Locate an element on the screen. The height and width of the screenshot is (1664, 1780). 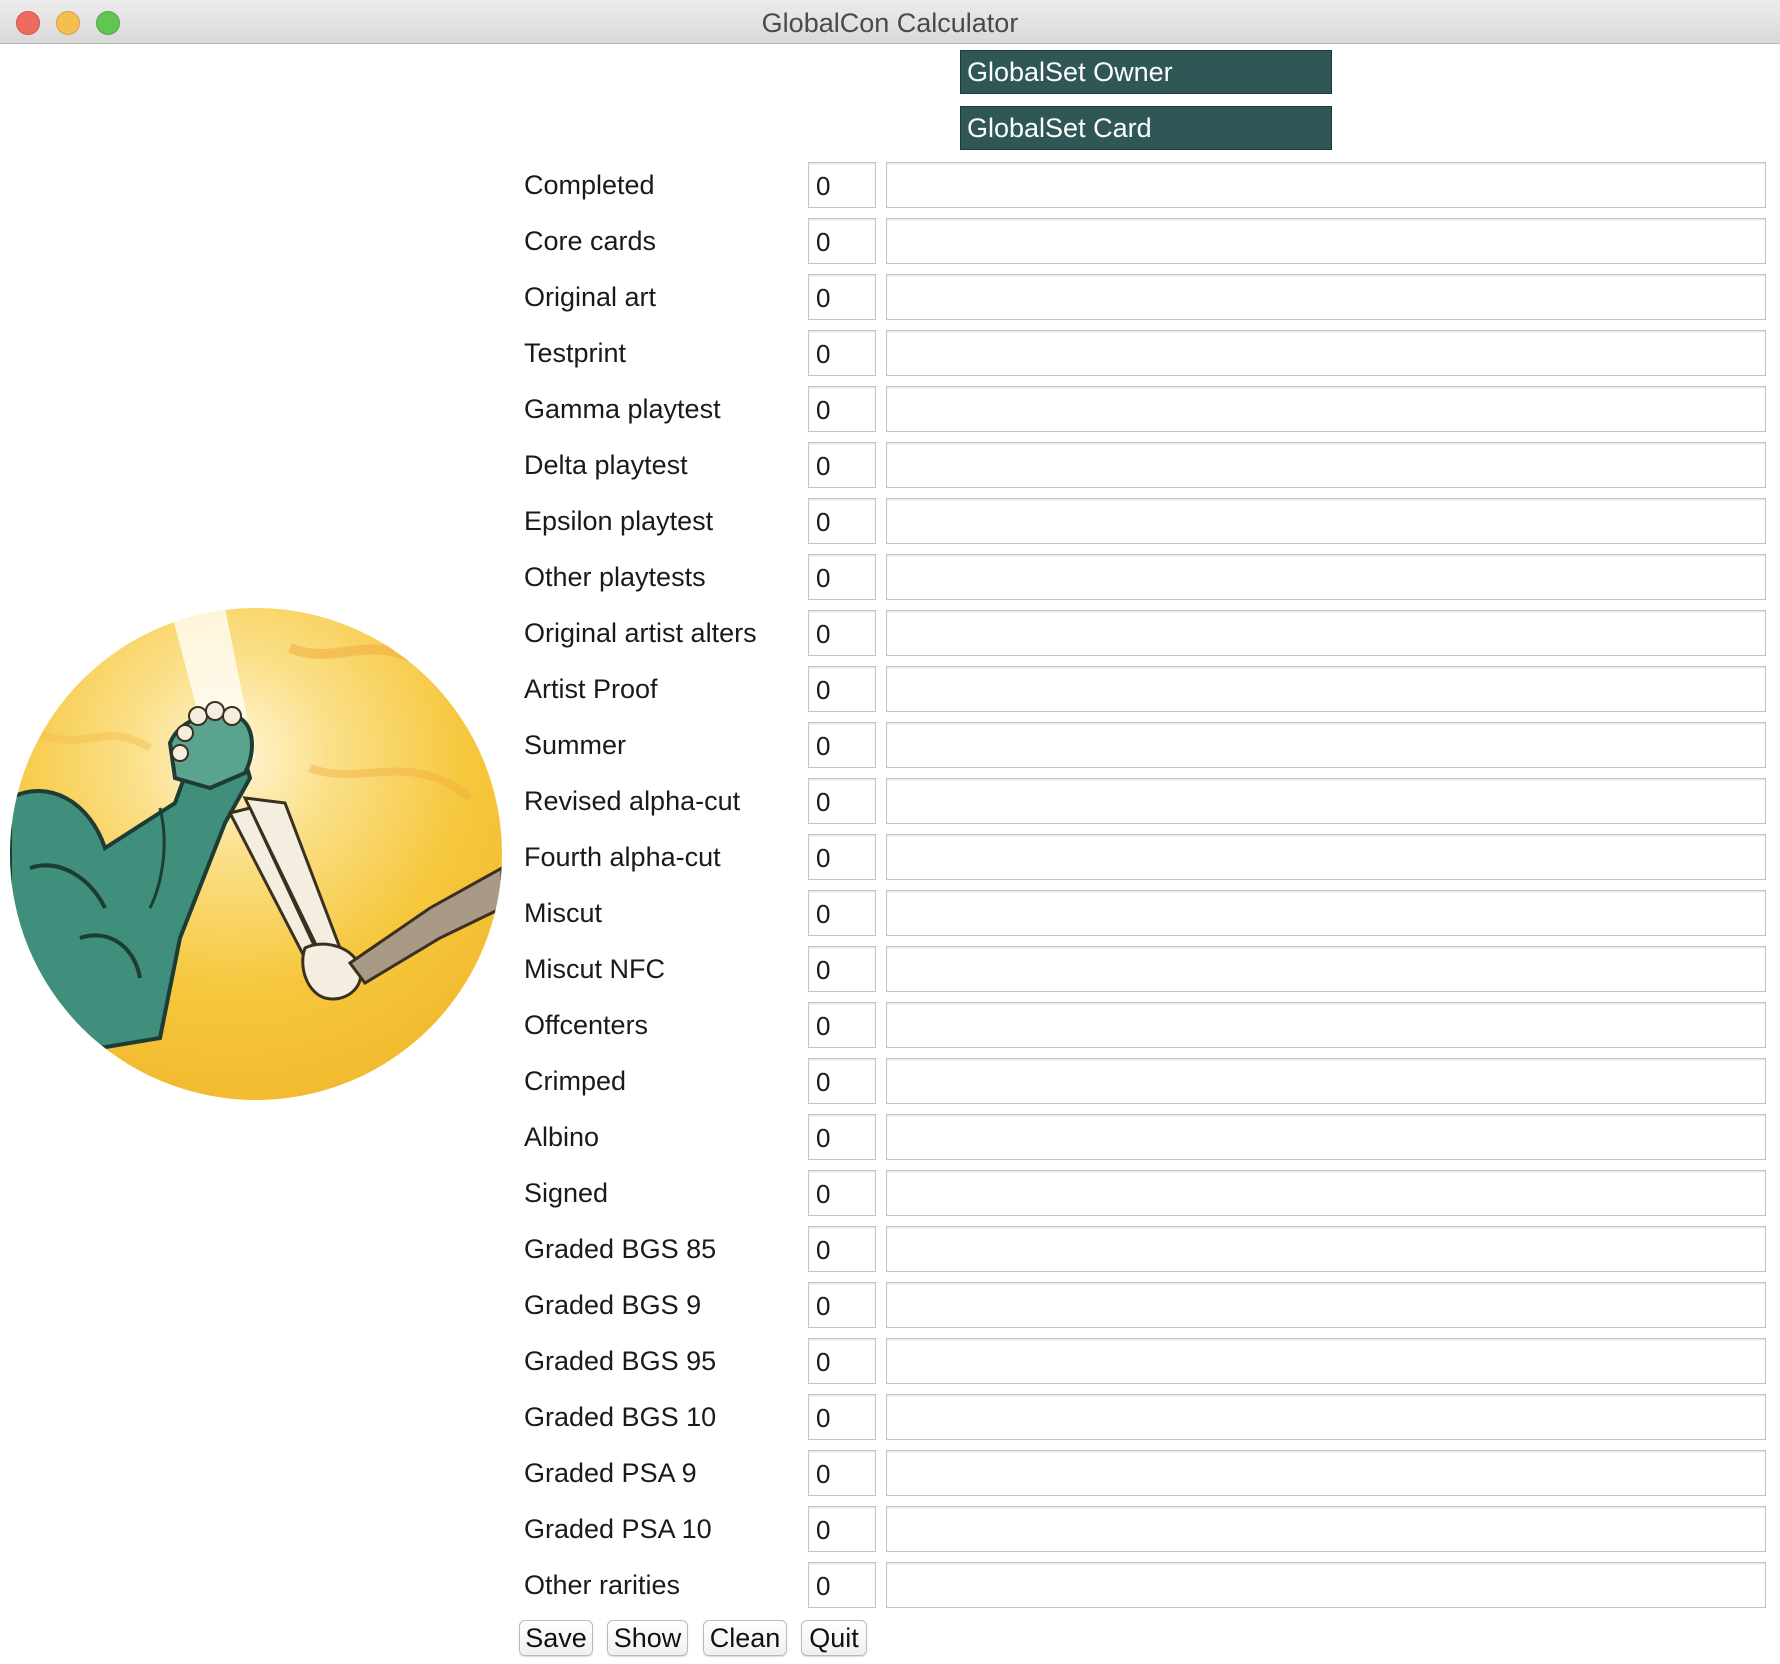
row-label: Graded BGS 85 is located at coordinates (620, 1249).